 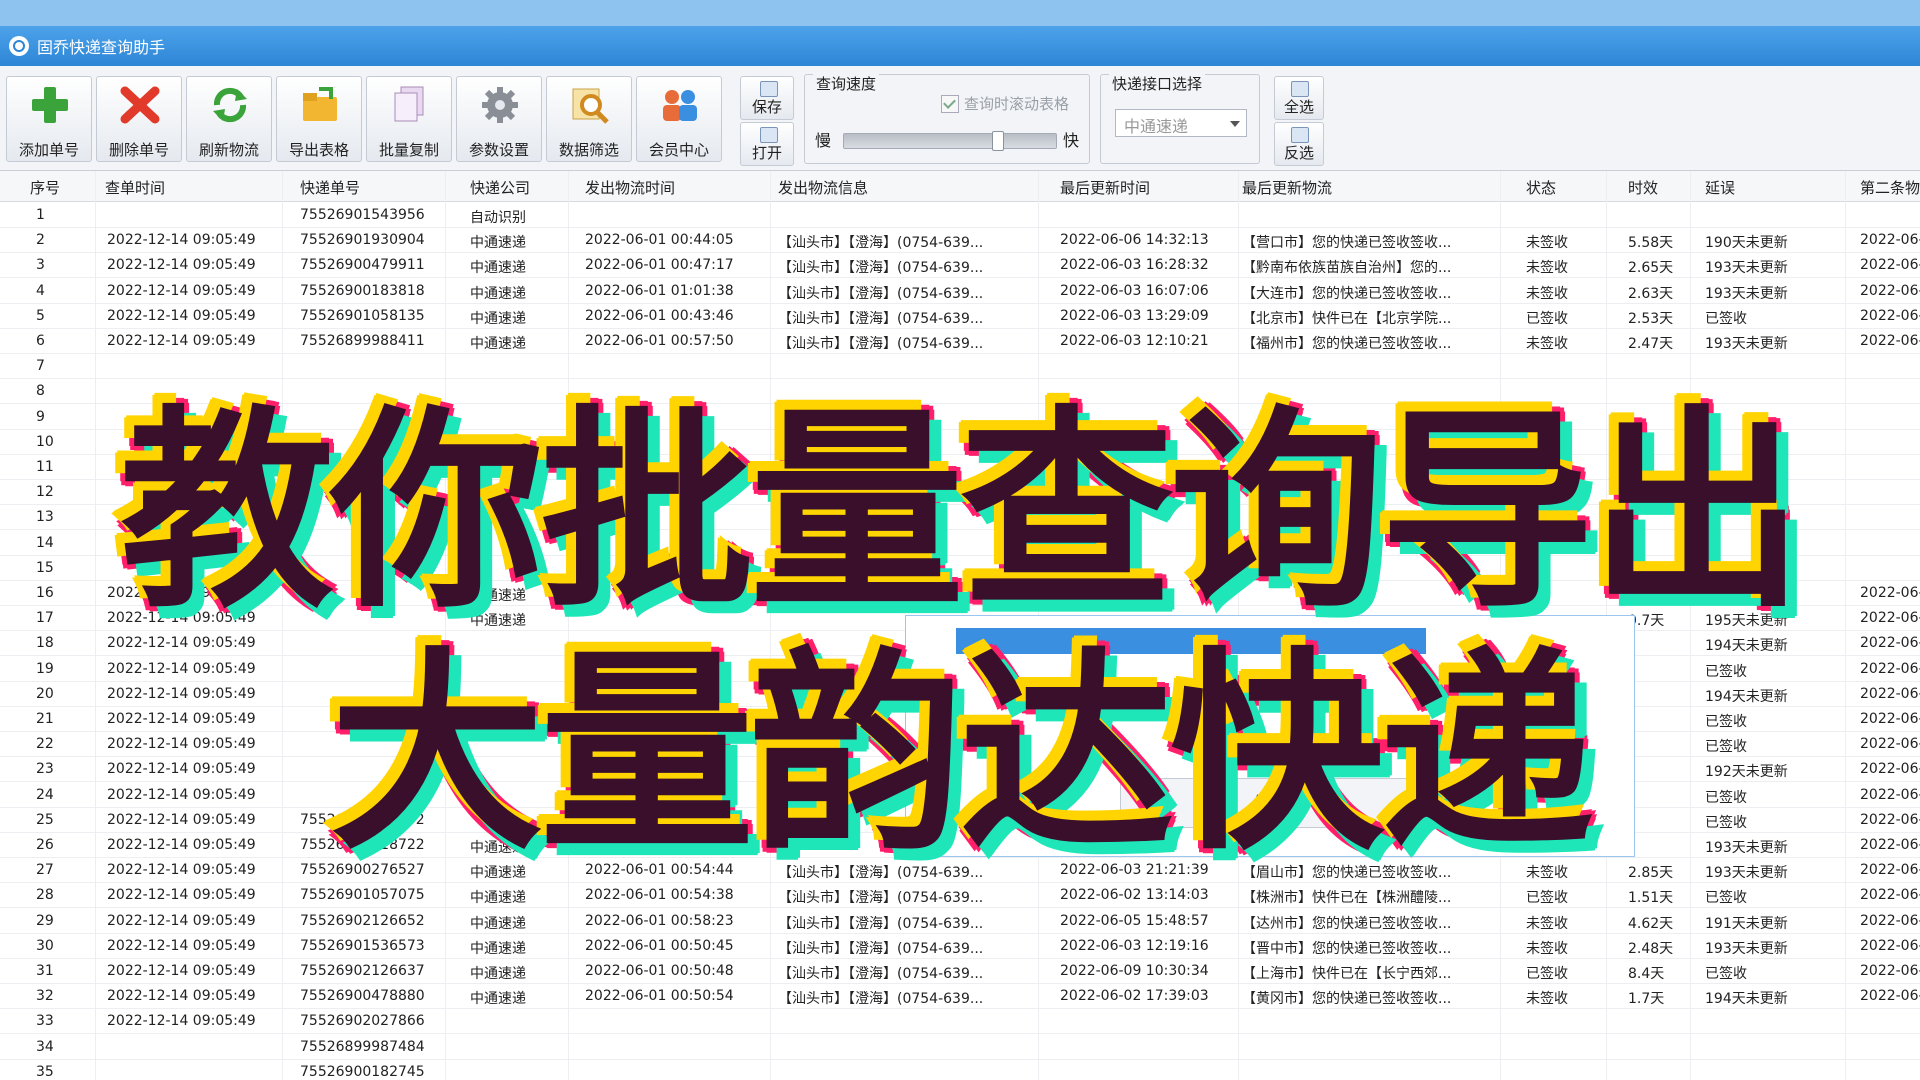 I want to click on toolbar-button-6: 数据筛选, so click(x=589, y=119).